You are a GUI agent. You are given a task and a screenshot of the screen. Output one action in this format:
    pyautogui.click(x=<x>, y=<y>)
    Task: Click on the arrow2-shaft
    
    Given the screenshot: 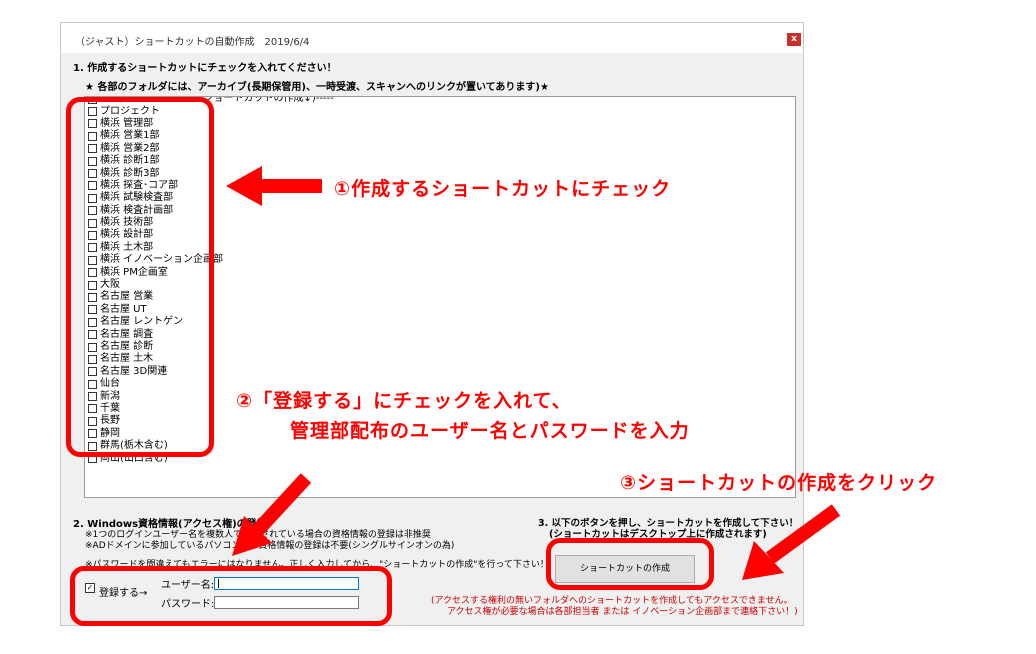 What is the action you would take?
    pyautogui.click(x=282, y=504)
    